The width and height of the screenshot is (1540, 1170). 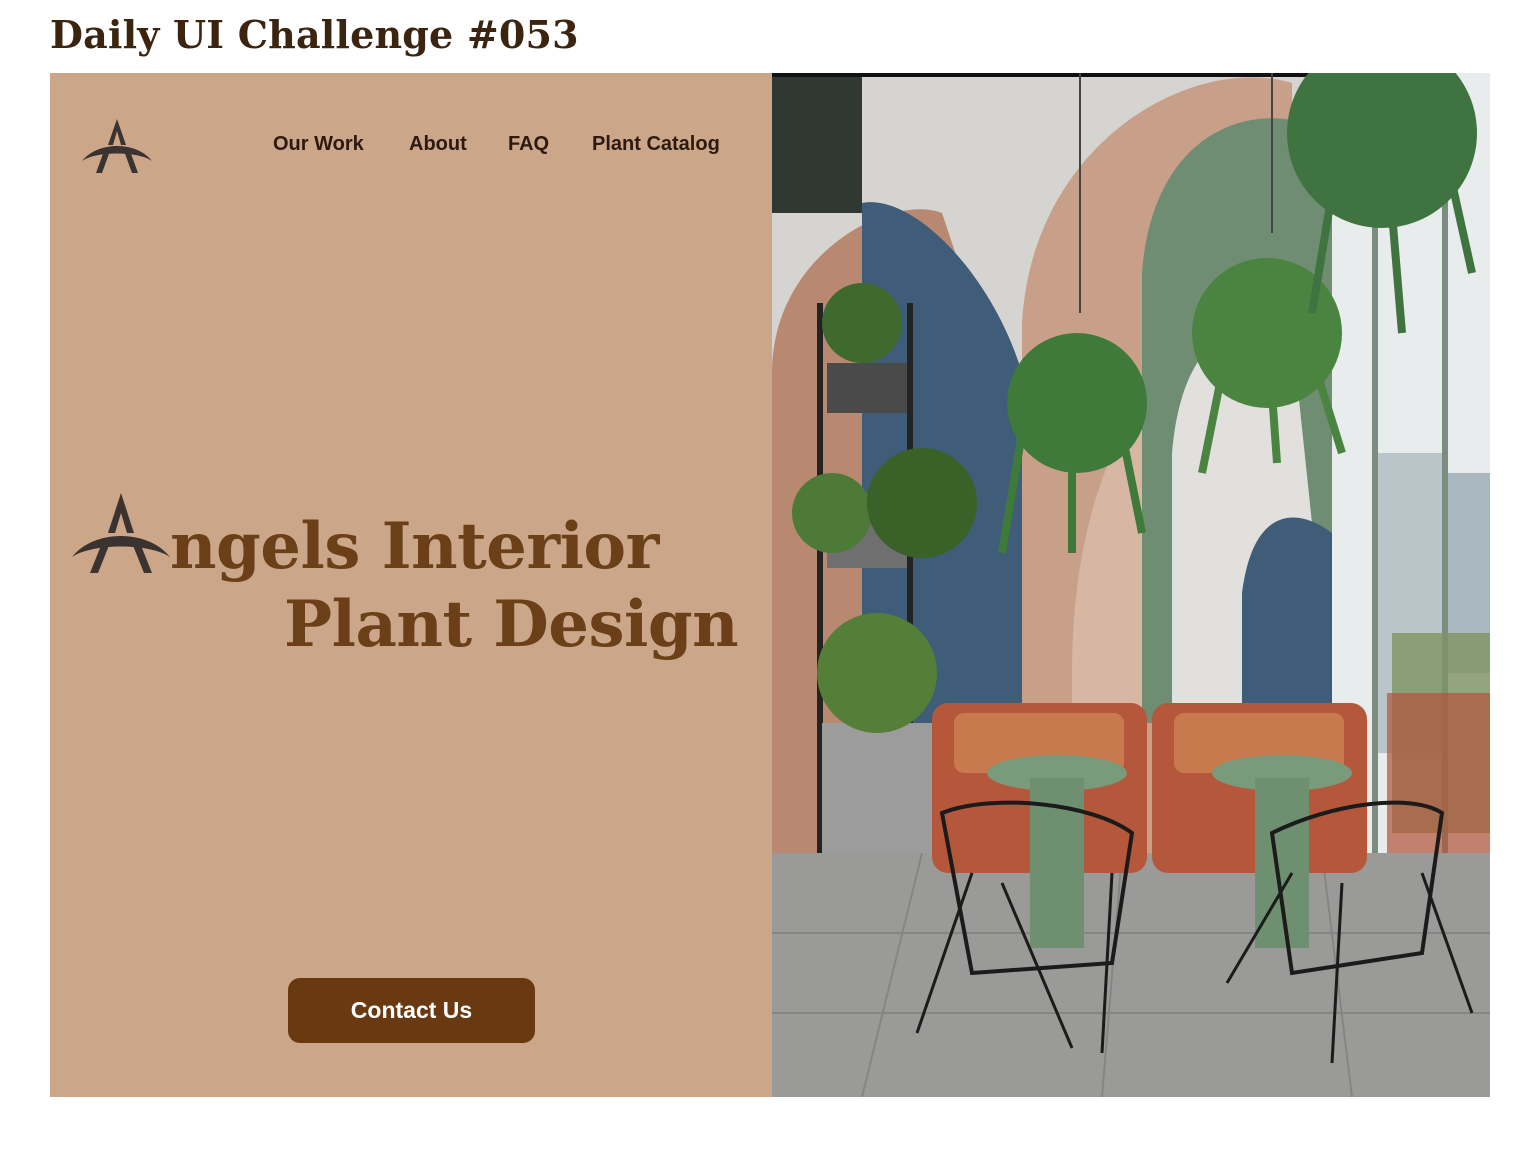 I want to click on contact-us-button: Contact Us, so click(x=411, y=1010).